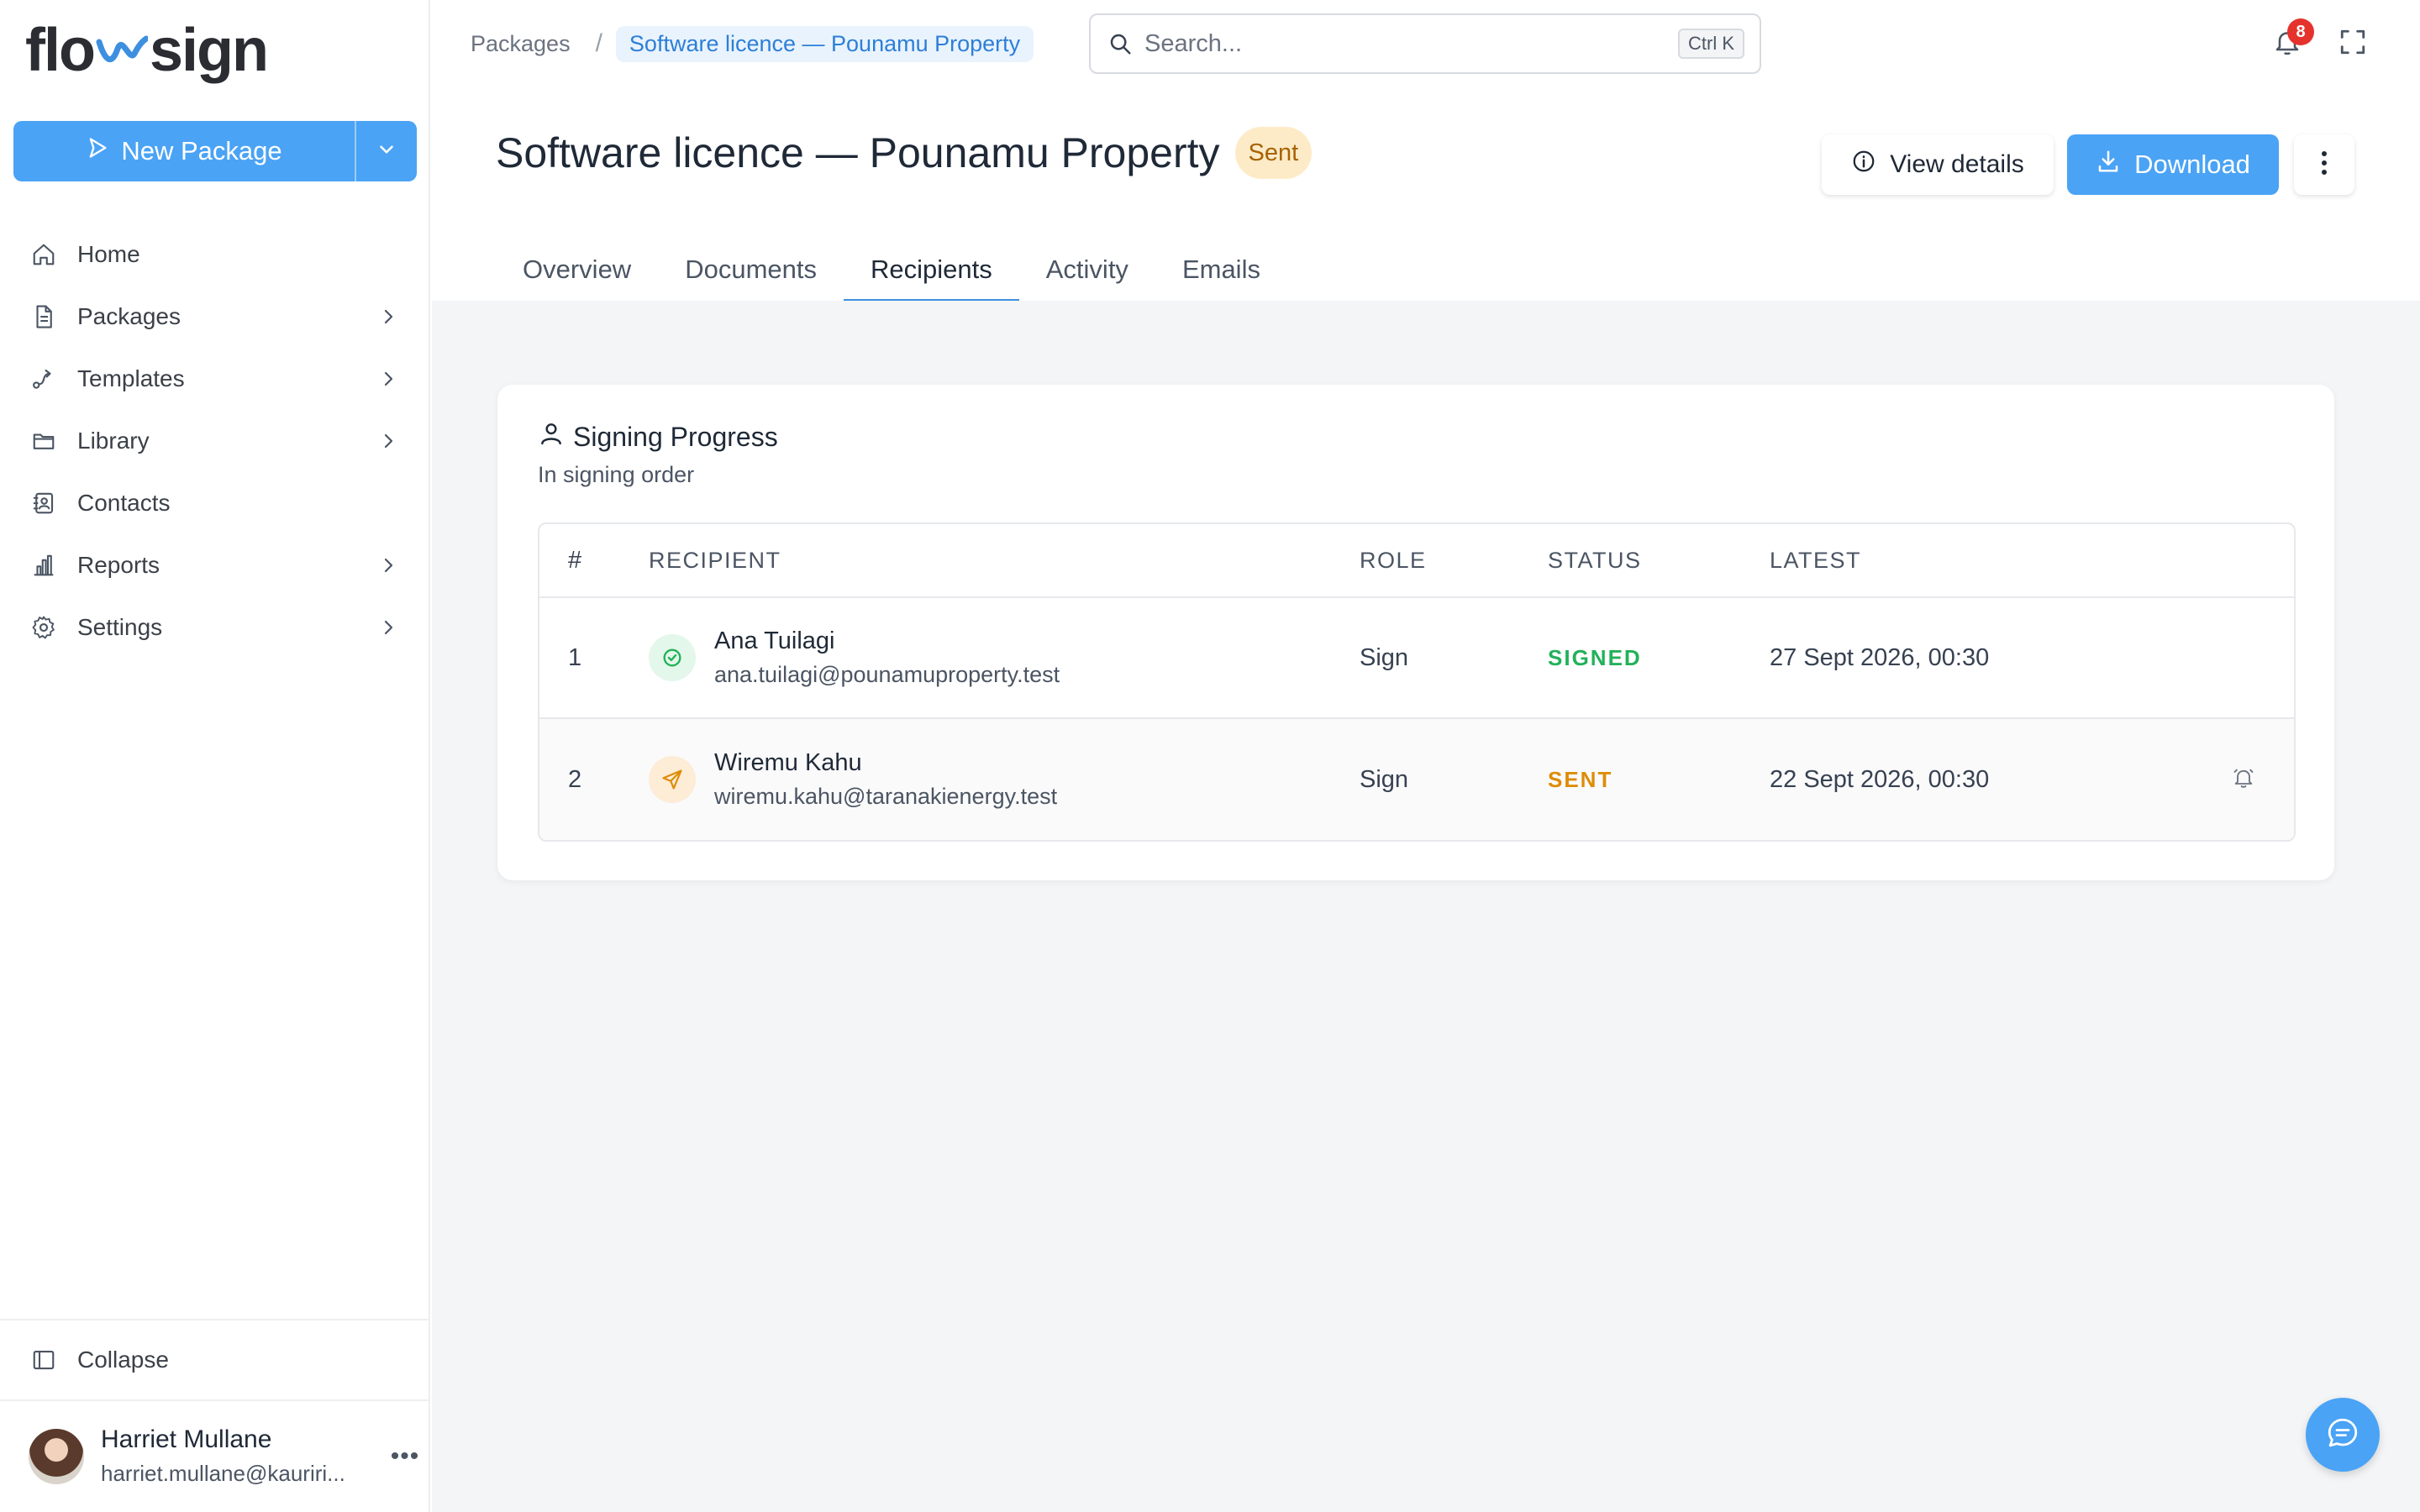 This screenshot has height=1512, width=2420. Describe the element at coordinates (215, 317) in the screenshot. I see `sidebar-item-packages: Packages` at that location.